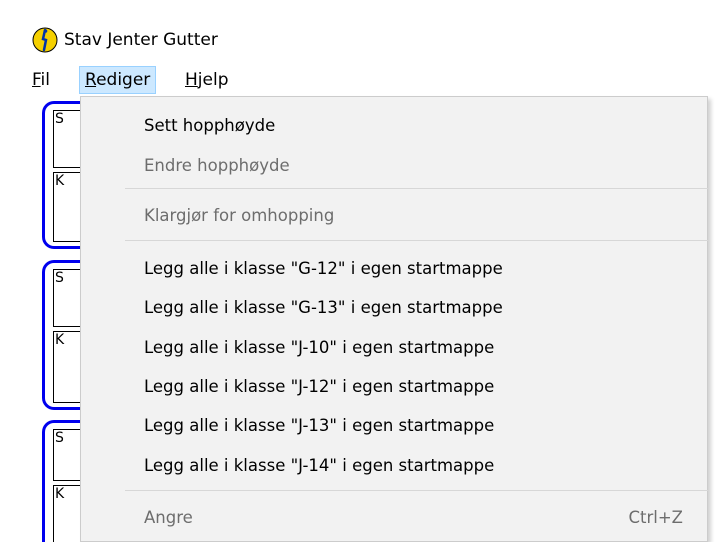  Describe the element at coordinates (59, 278) in the screenshot. I see `group-2-box-s-label: S` at that location.